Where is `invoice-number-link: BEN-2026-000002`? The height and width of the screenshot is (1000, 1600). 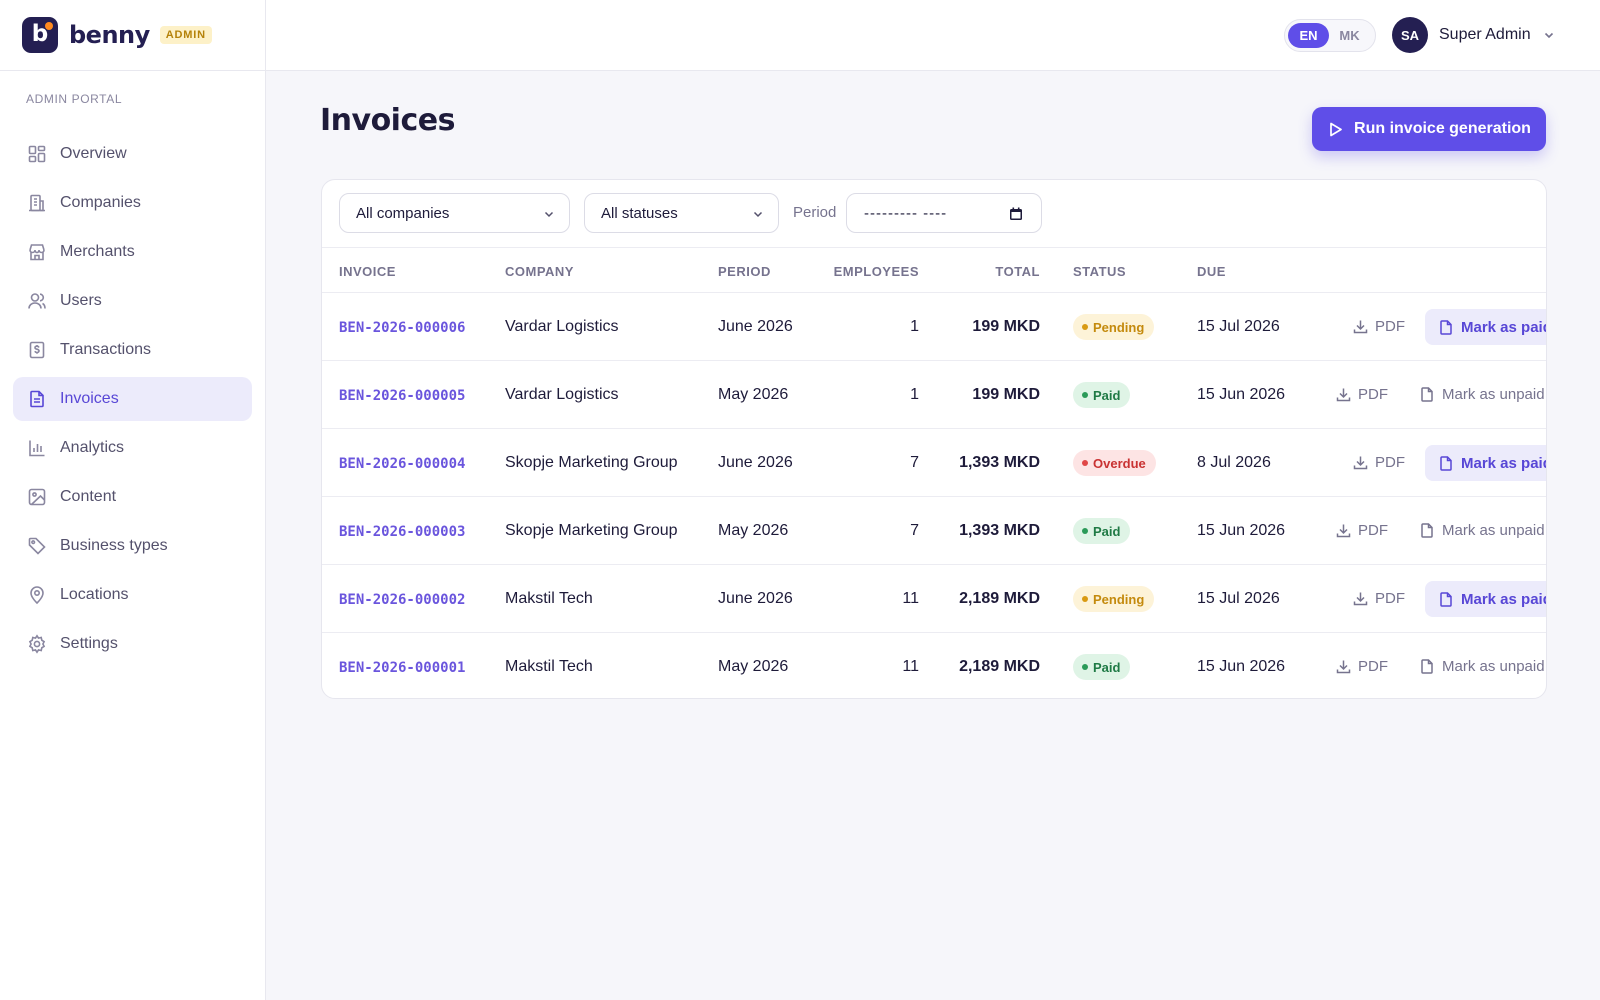
invoice-number-link: BEN-2026-000002 is located at coordinates (402, 600).